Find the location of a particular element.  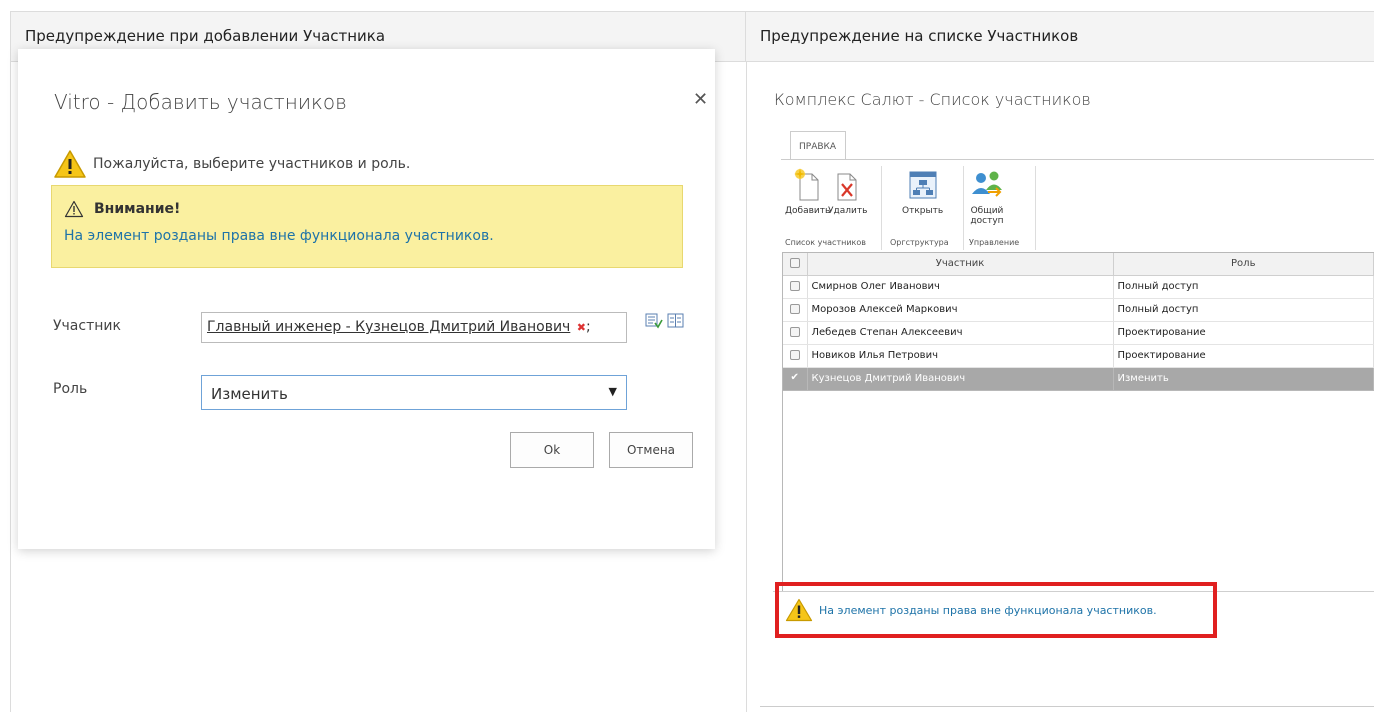

add-button: Добавить is located at coordinates (807, 192).